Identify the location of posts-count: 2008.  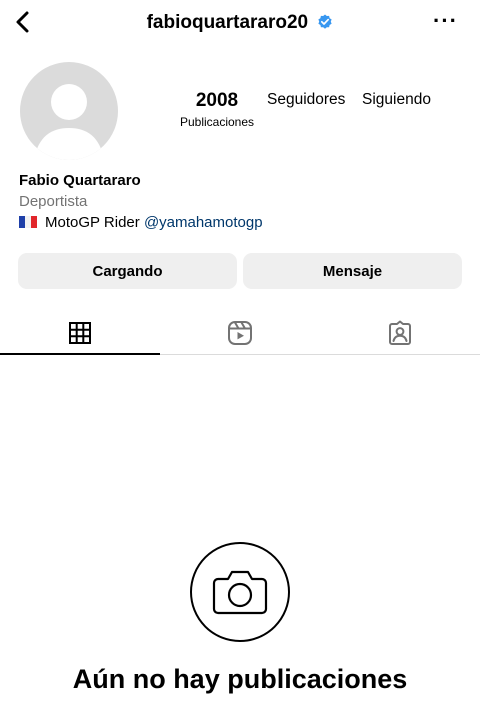
(217, 100).